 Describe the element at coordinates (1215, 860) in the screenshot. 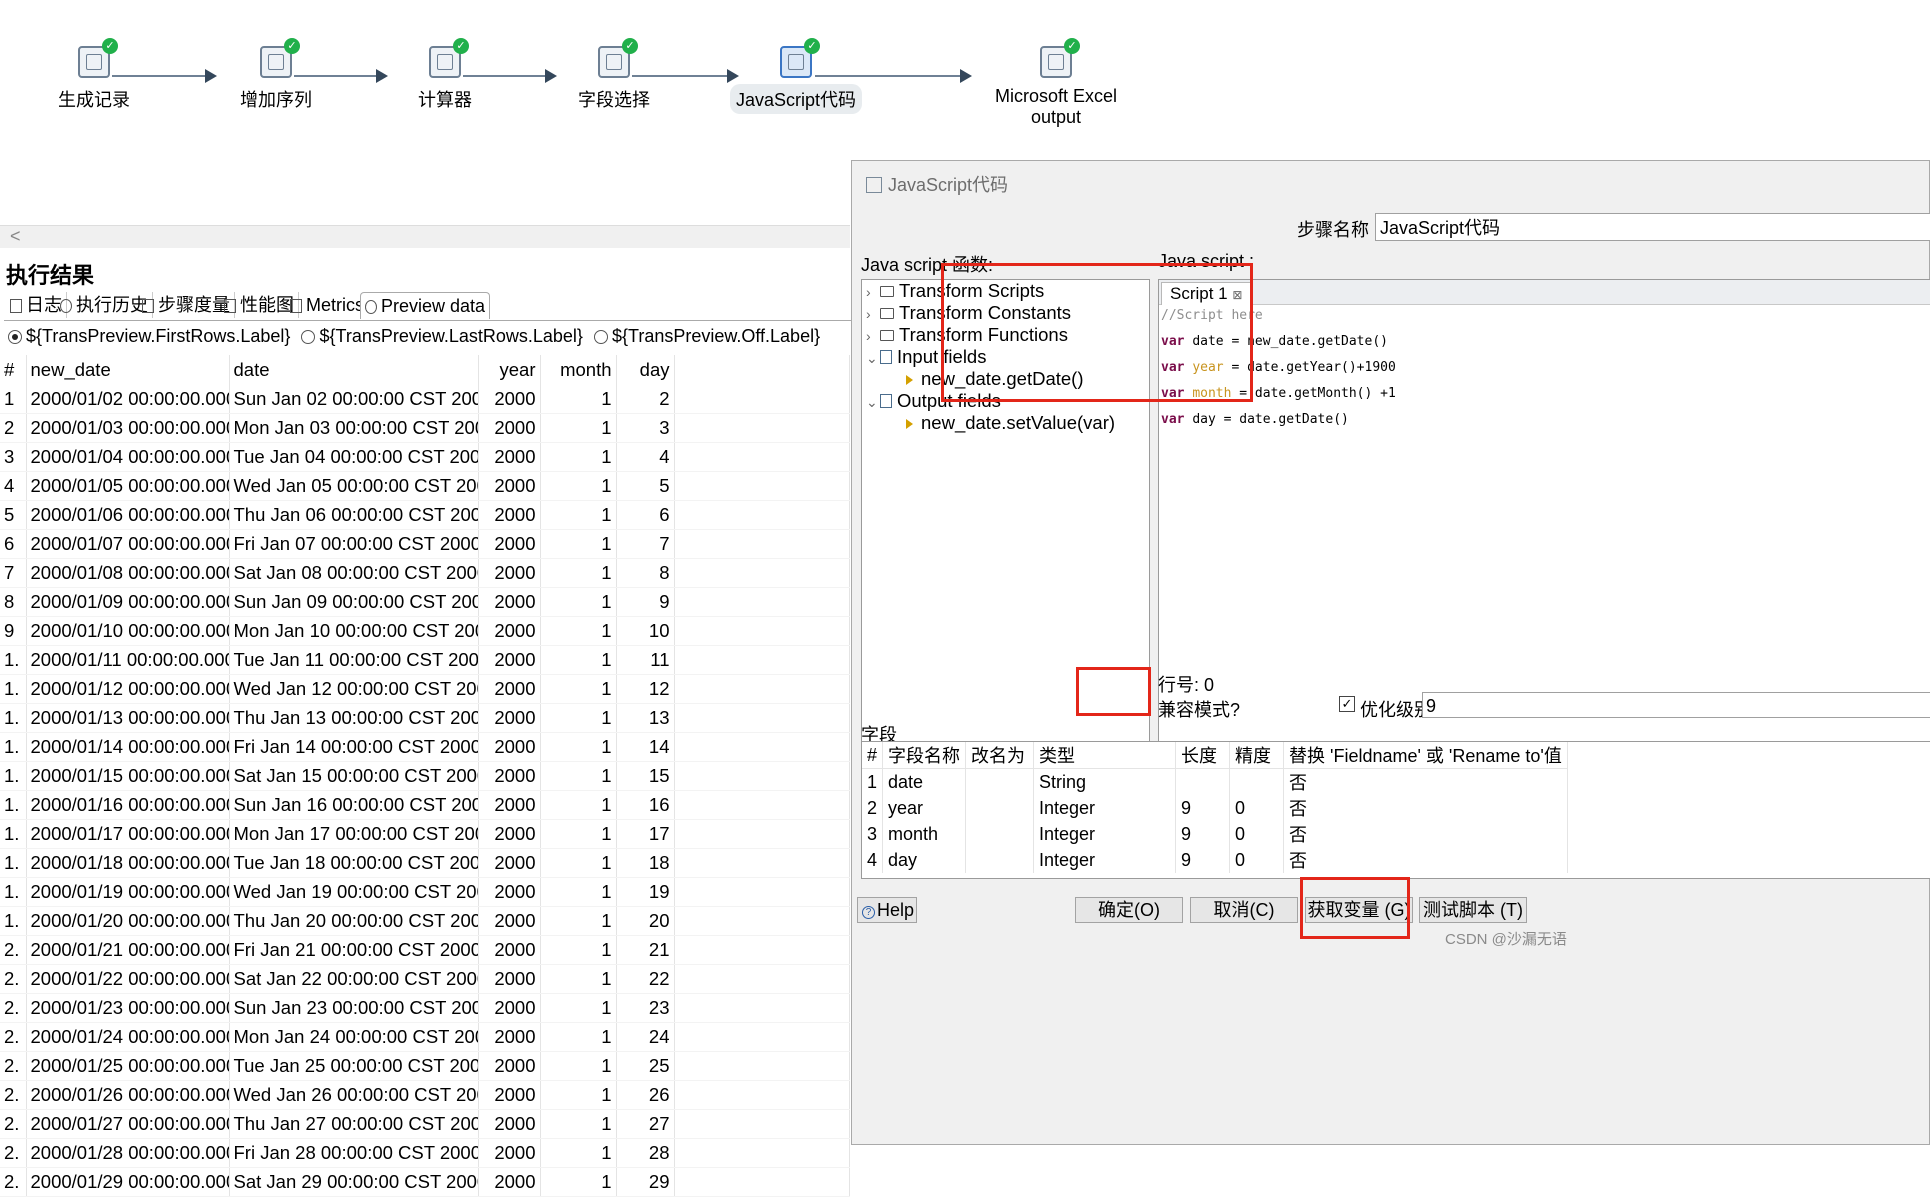

I see `fields-row: 4 day Integer 9 0 否` at that location.